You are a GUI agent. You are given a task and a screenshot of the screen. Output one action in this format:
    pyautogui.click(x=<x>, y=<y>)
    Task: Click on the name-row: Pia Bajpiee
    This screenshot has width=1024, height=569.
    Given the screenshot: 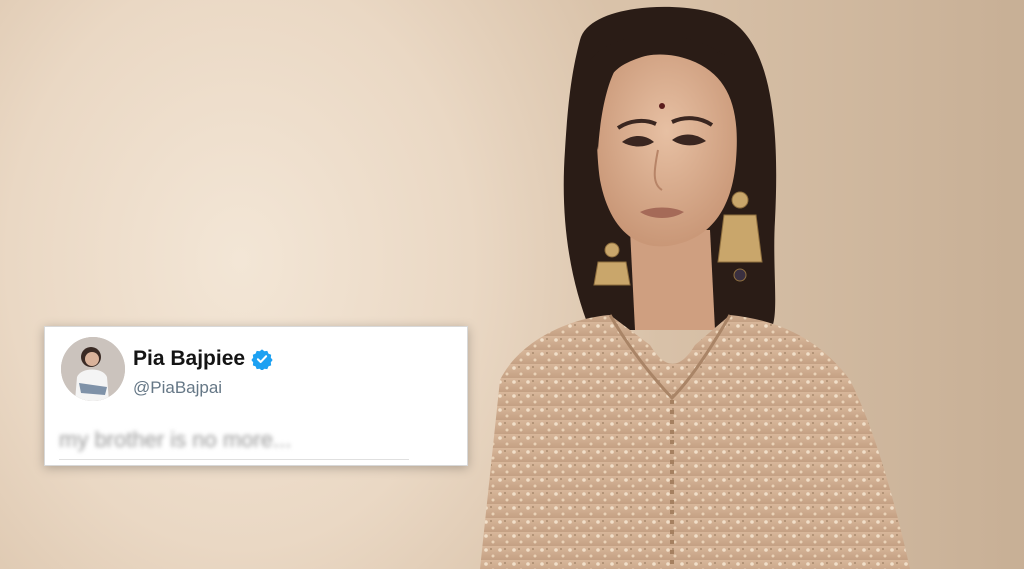 What is the action you would take?
    pyautogui.click(x=203, y=359)
    